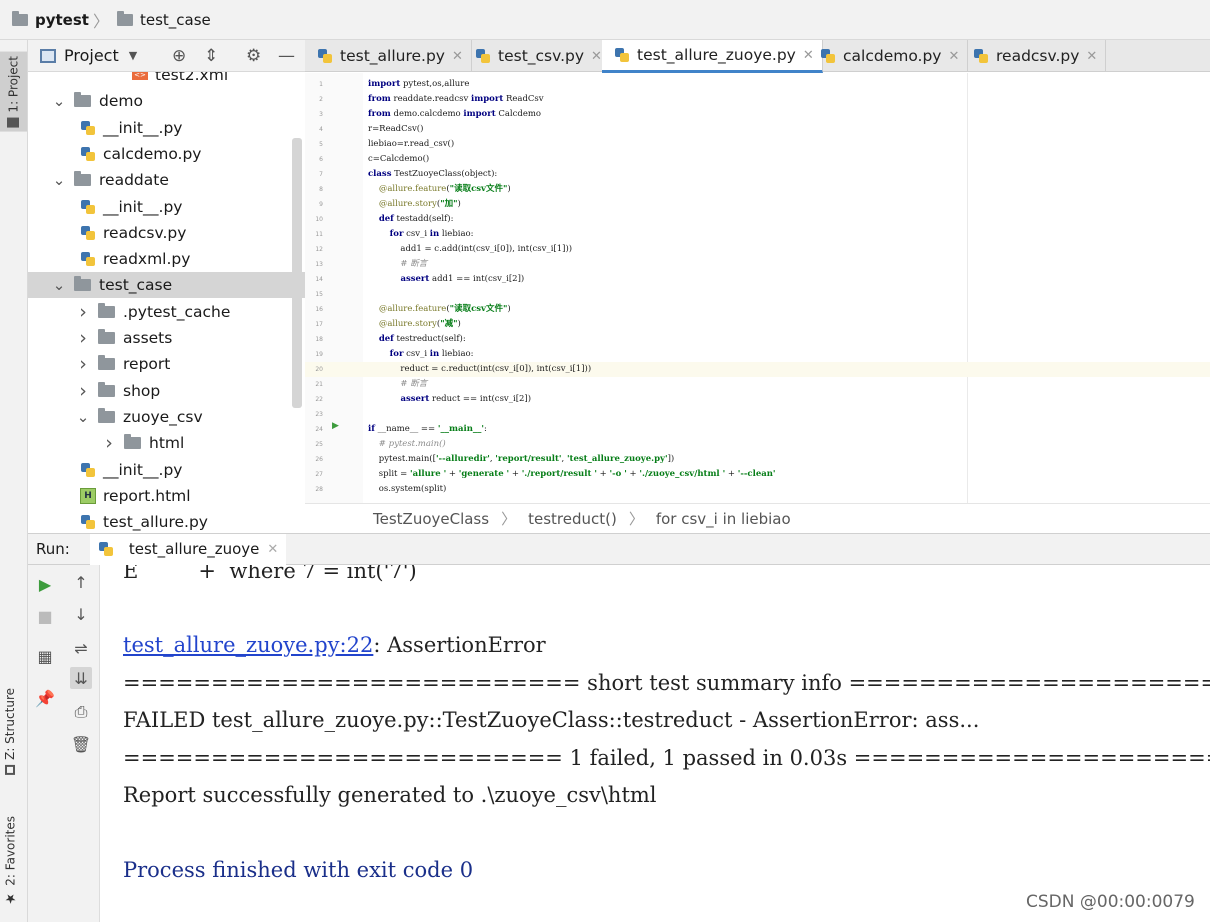 The image size is (1210, 922). What do you see at coordinates (335, 426) in the screenshot?
I see `run-gutter-icon: ▶` at bounding box center [335, 426].